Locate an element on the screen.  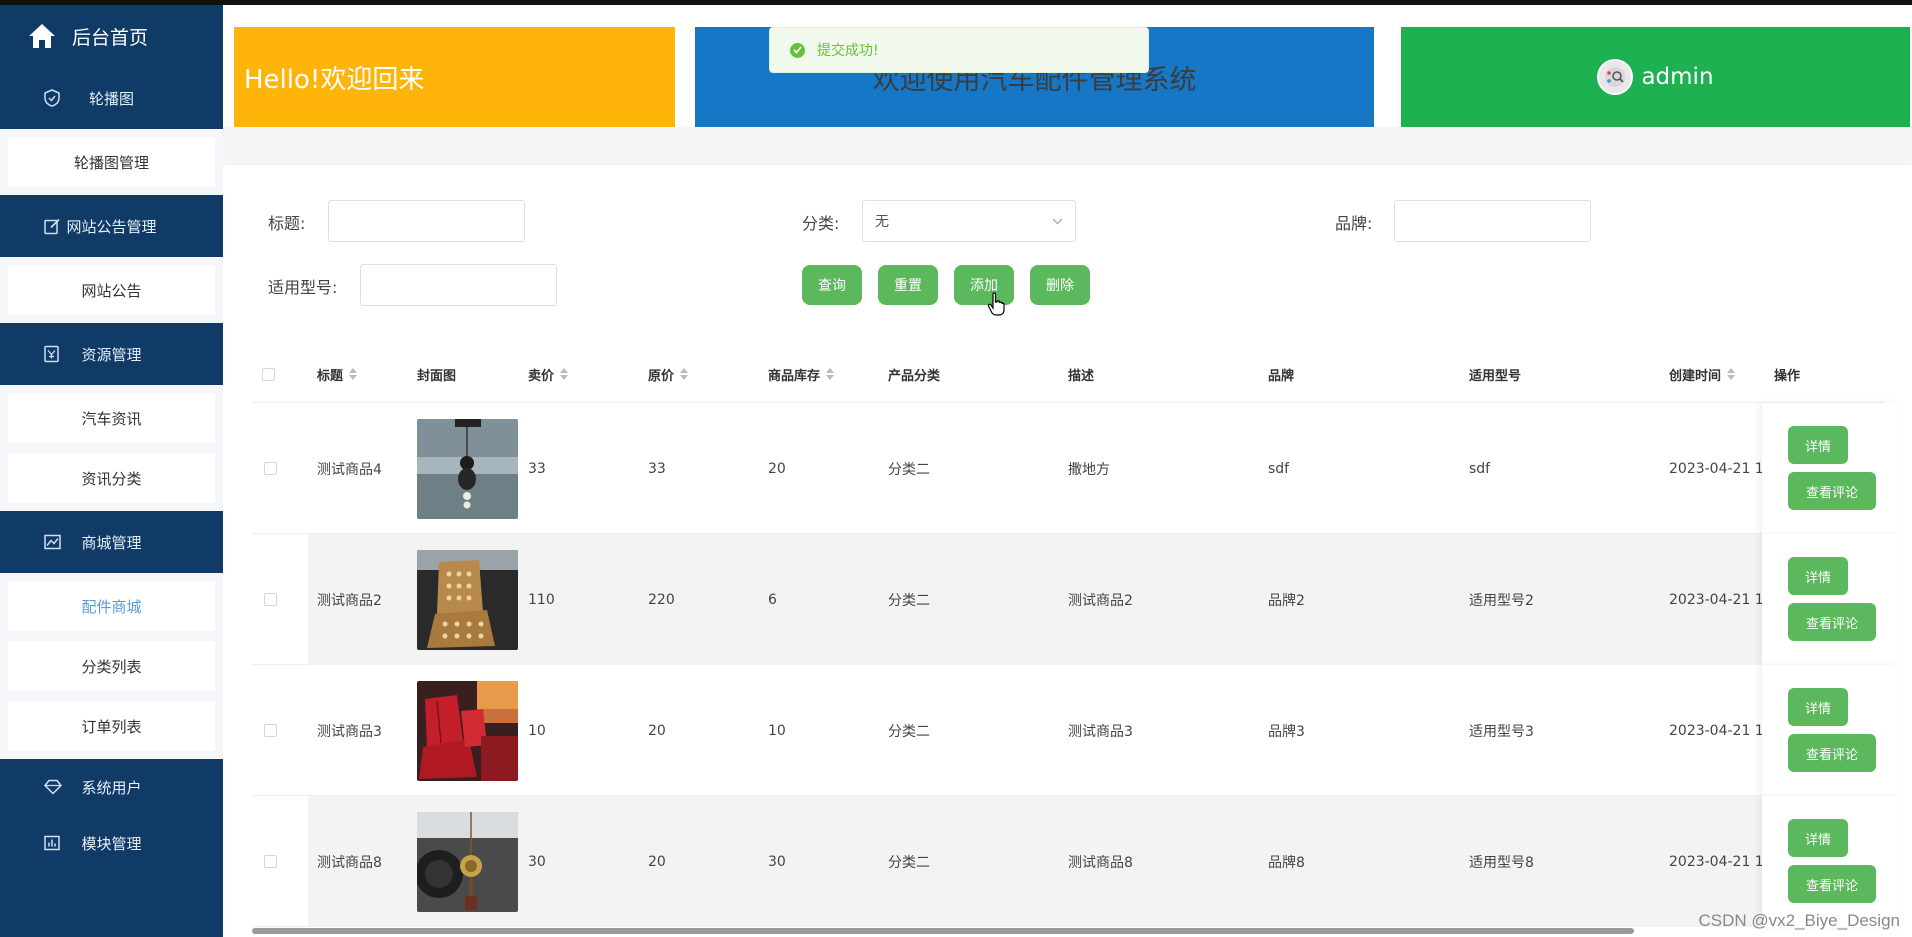
cell-category: 分类二 is located at coordinates (909, 862).